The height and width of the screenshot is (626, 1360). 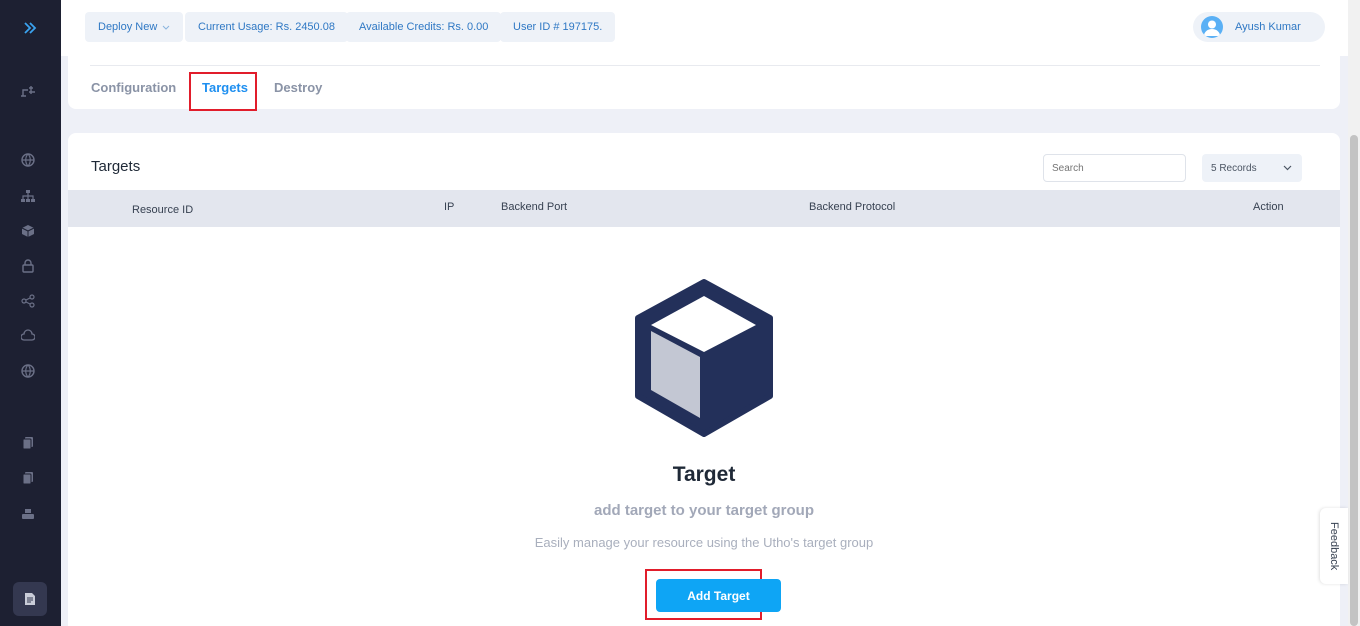 What do you see at coordinates (852, 207) in the screenshot?
I see `column-backend-protocol: Backend Protocol` at bounding box center [852, 207].